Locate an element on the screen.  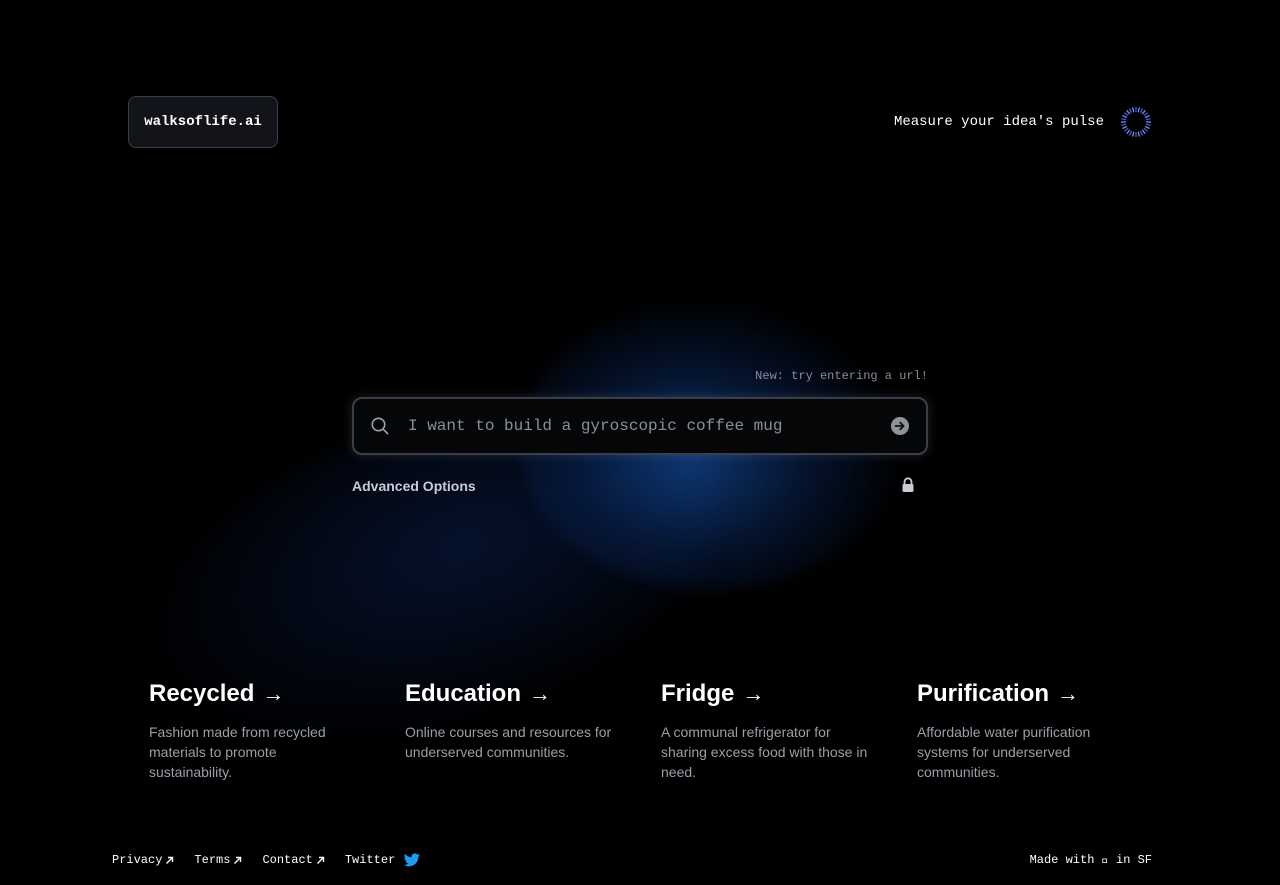
footer-link-contact: Contact is located at coordinates (293, 860).